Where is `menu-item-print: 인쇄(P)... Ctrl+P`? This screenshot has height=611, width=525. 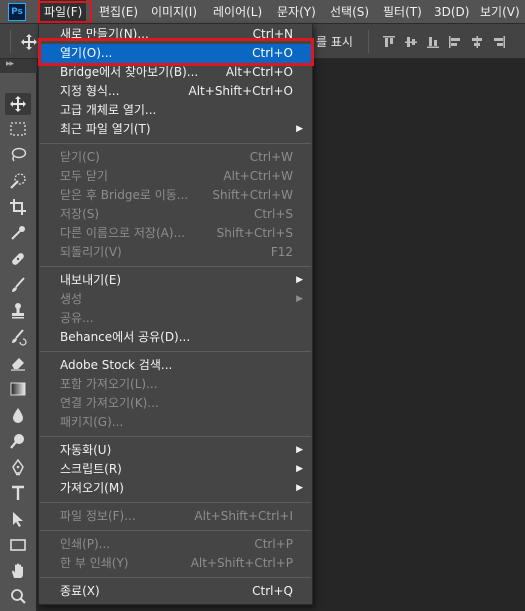 menu-item-print: 인쇄(P)... Ctrl+P is located at coordinates (175, 544).